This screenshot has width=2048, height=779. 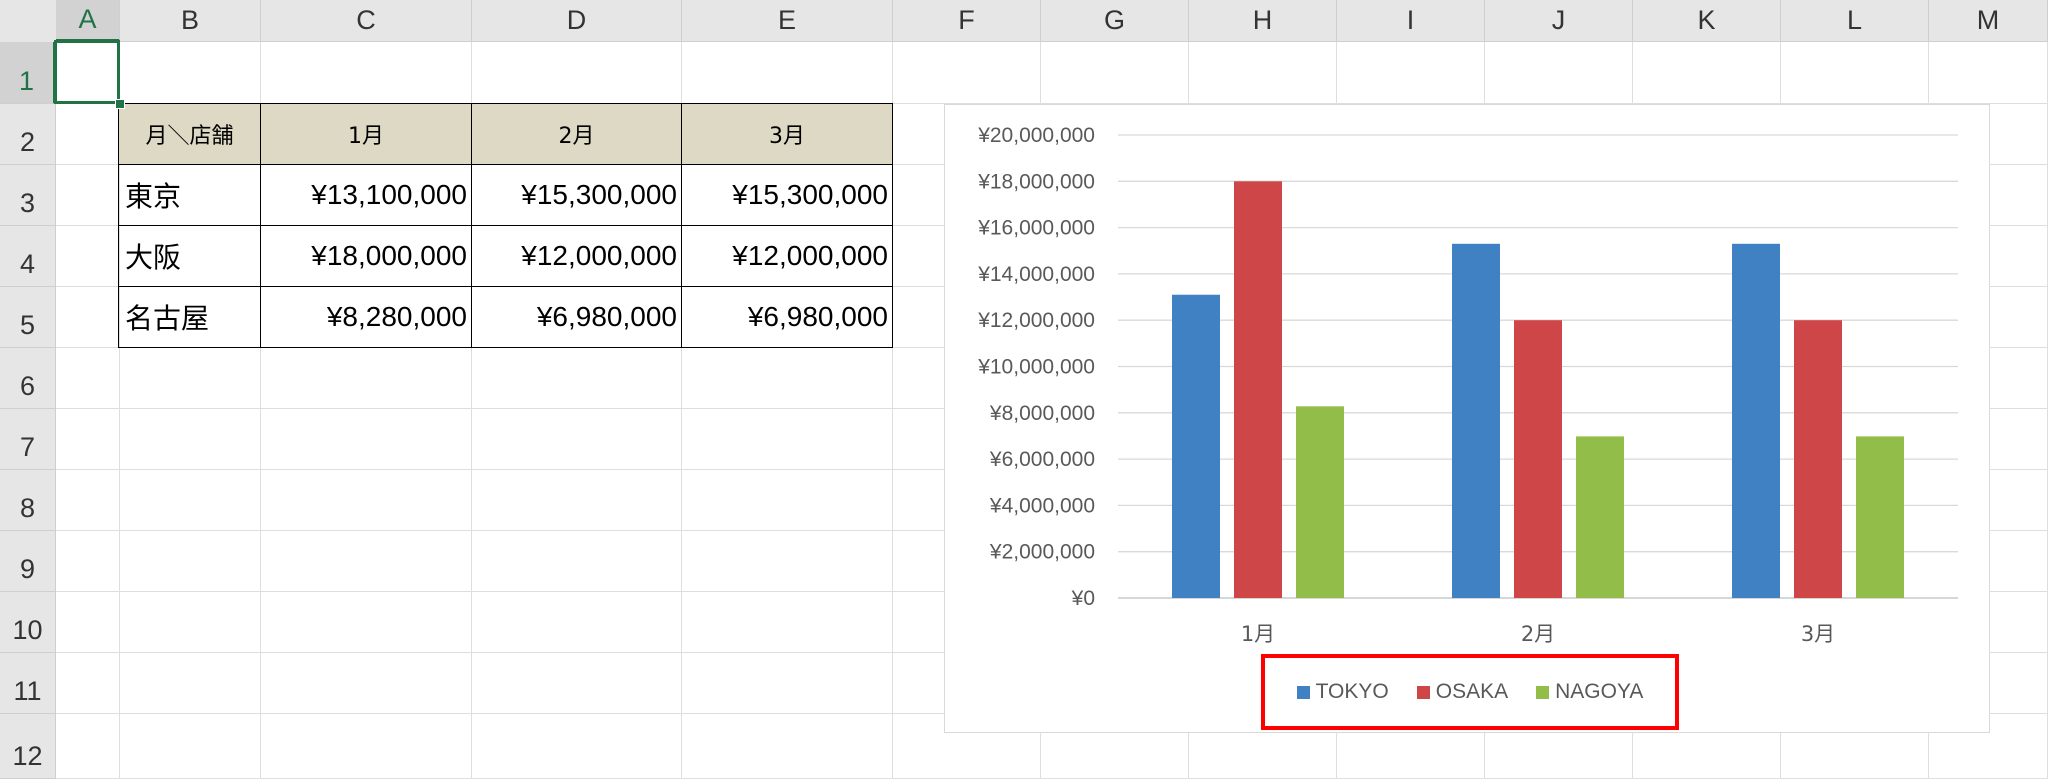 What do you see at coordinates (28, 134) in the screenshot?
I see `row-header-2: 2` at bounding box center [28, 134].